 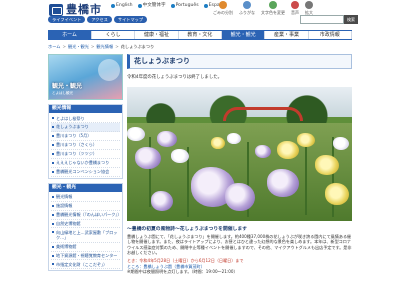 I want to click on sidebar-item: 市指定文化財（ここだぞ」）, so click(x=85, y=265).